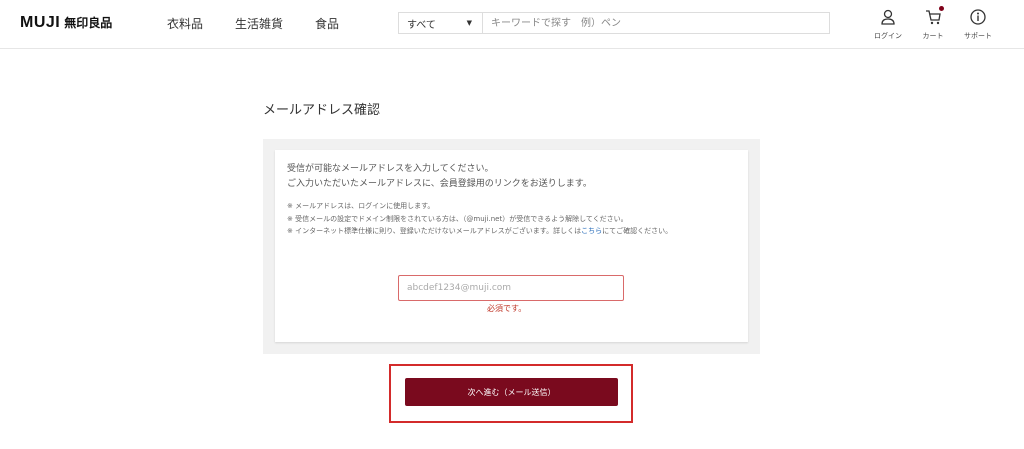 The width and height of the screenshot is (1024, 449). Describe the element at coordinates (40, 22) in the screenshot. I see `brand-logo: MUJI` at that location.